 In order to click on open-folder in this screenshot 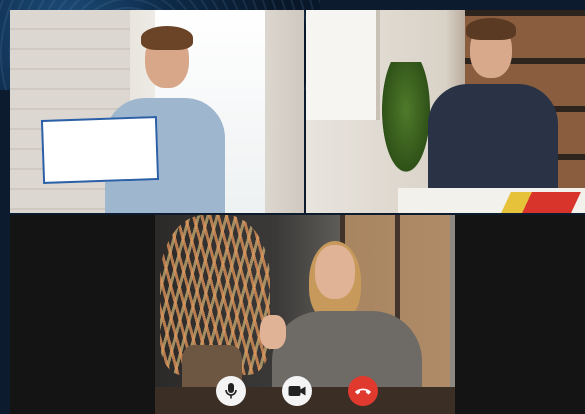, I will do `click(100, 150)`.